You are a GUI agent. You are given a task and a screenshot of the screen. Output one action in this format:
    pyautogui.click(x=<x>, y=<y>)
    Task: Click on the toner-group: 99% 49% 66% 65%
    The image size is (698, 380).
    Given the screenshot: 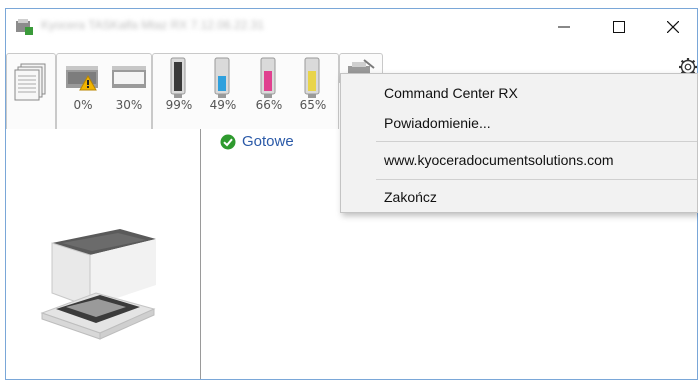 What is the action you would take?
    pyautogui.click(x=245, y=91)
    